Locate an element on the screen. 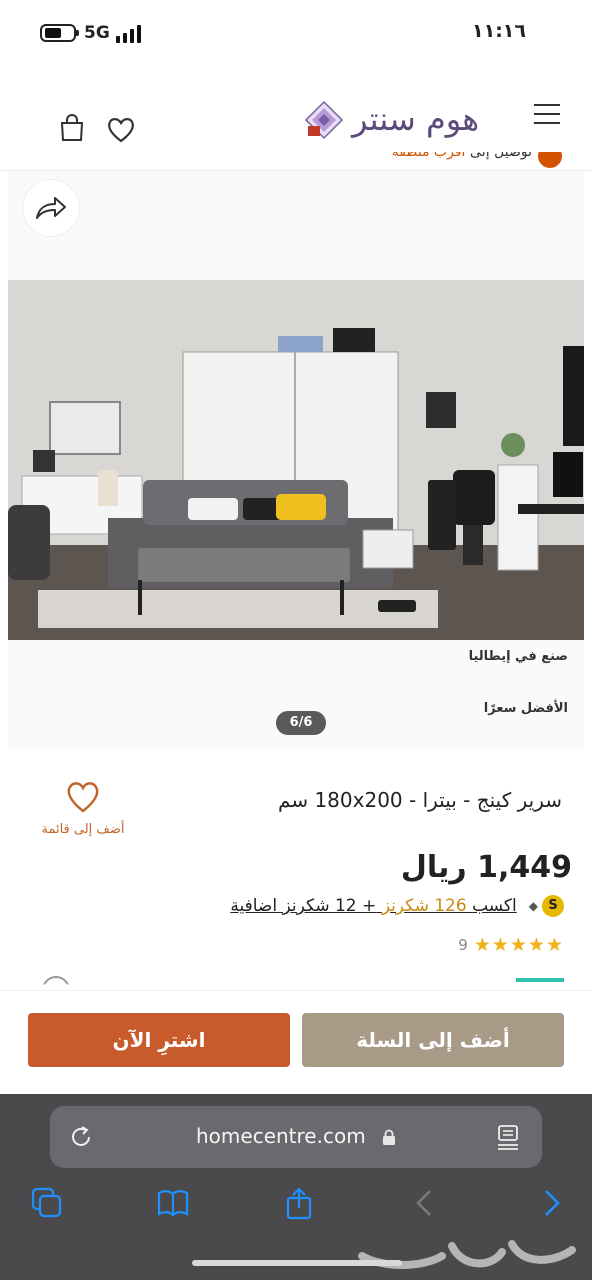 This screenshot has width=592, height=1280. shukran-coin-icon: S is located at coordinates (553, 906).